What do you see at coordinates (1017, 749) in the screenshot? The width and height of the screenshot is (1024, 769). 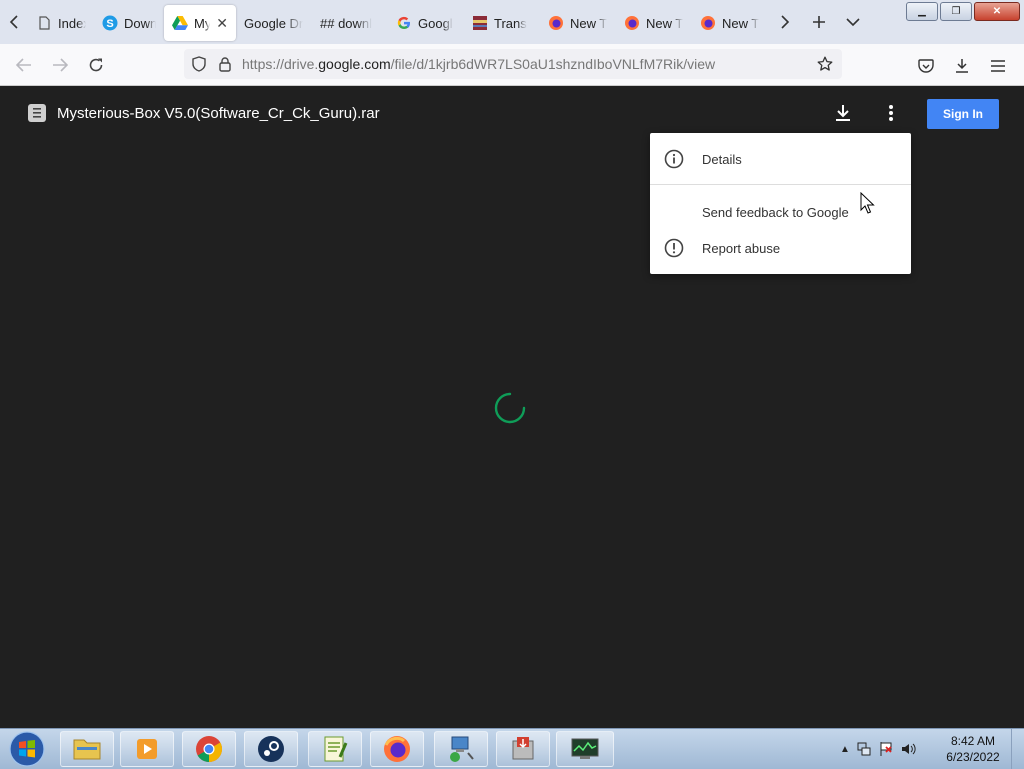 I see `show-desktop-button` at bounding box center [1017, 749].